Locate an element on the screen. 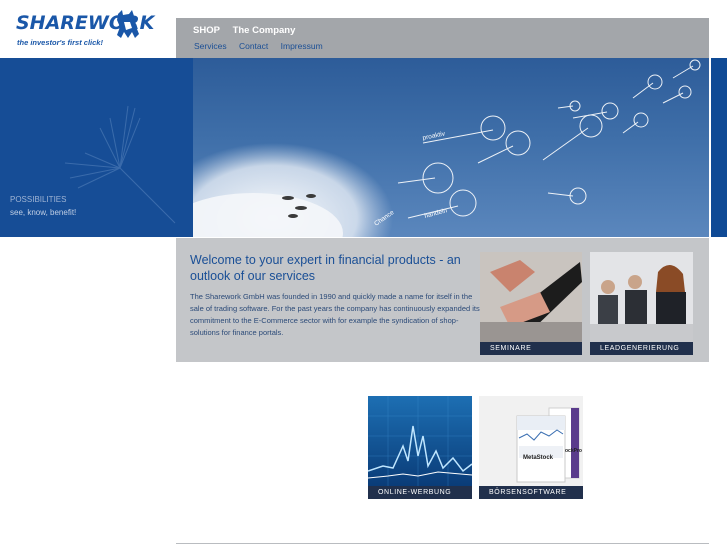 The image size is (727, 545). business-people-photo is located at coordinates (641, 297).